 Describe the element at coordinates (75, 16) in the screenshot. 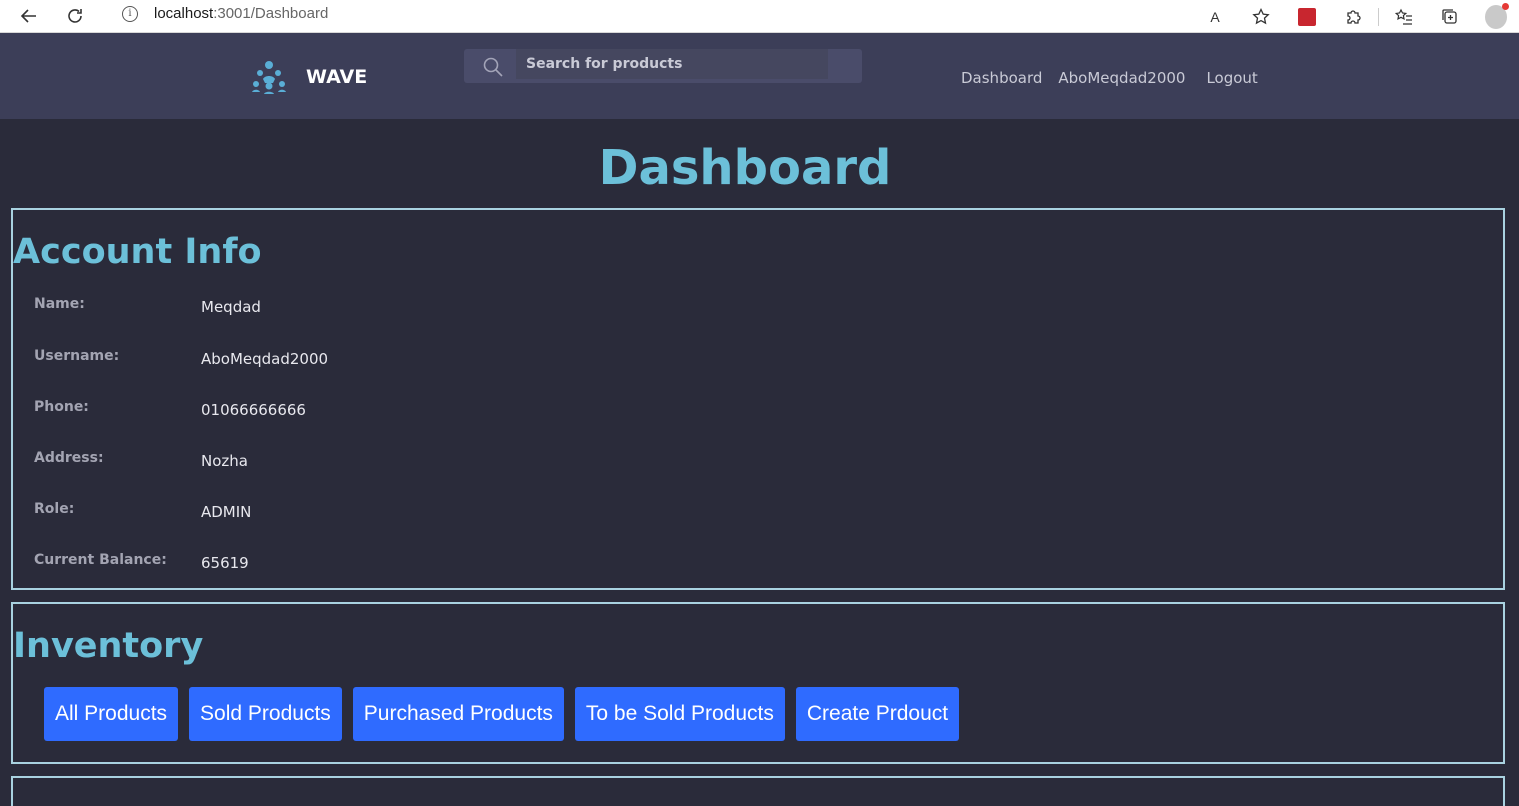

I see `reload-icon` at that location.